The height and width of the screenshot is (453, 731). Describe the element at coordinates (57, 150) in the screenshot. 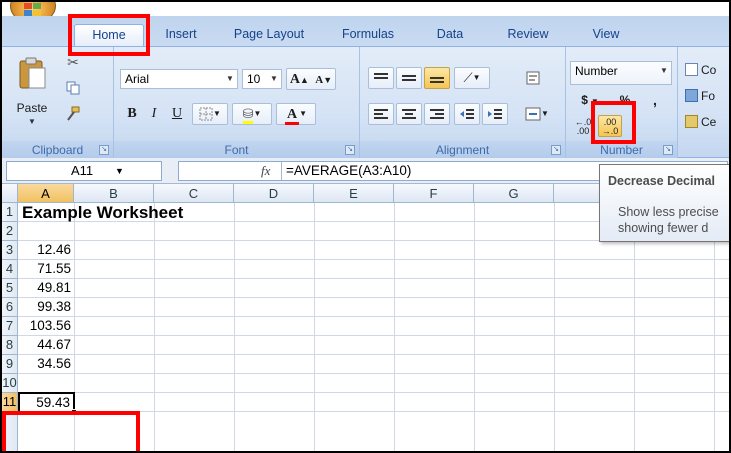

I see `clipboard-group-label: Clipboard` at that location.